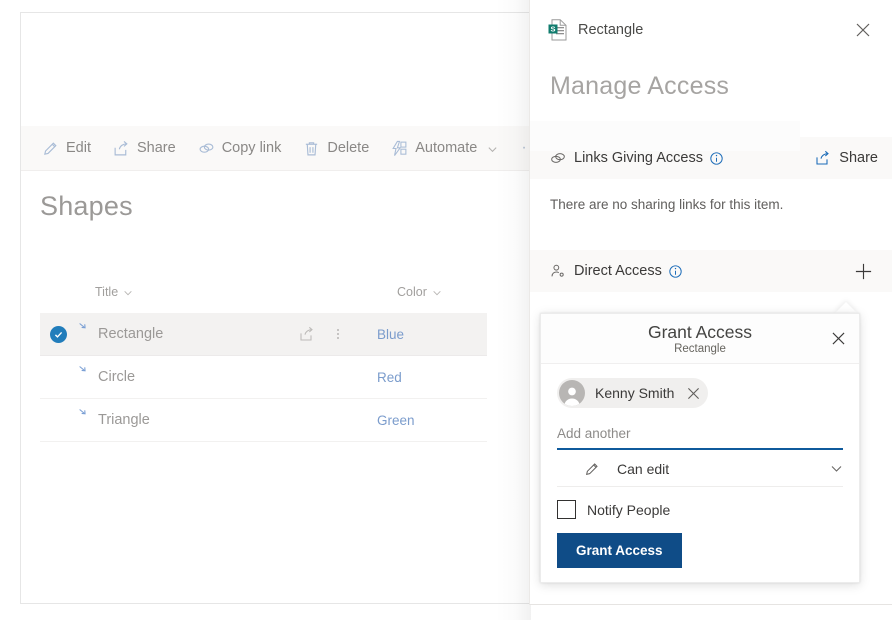 The image size is (892, 620). I want to click on column-header-title: Title, so click(114, 292).